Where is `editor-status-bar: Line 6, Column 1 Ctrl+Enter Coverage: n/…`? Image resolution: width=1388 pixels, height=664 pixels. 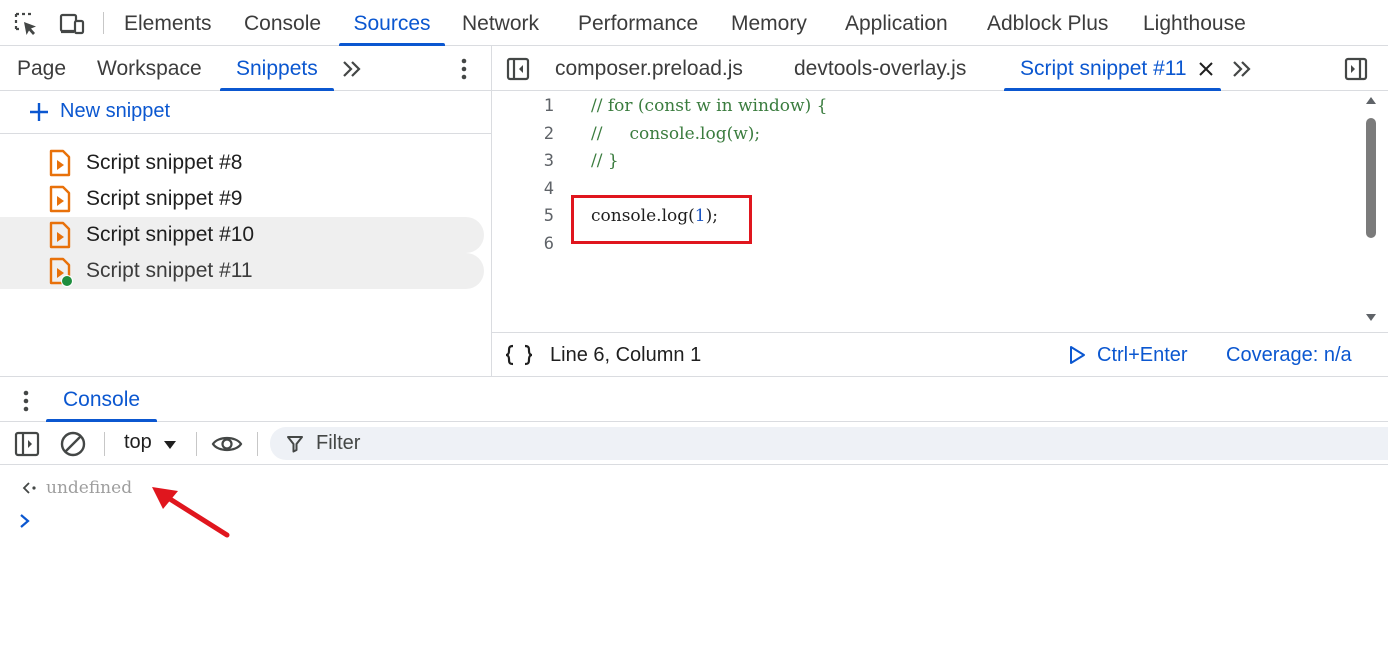 editor-status-bar: Line 6, Column 1 Ctrl+Enter Coverage: n/… is located at coordinates (940, 354).